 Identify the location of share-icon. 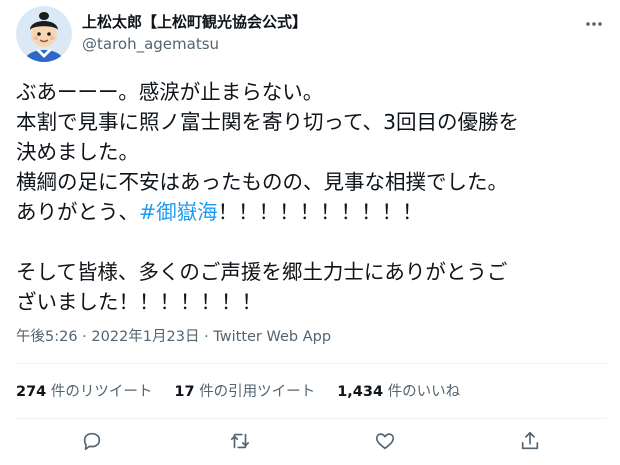
(530, 443).